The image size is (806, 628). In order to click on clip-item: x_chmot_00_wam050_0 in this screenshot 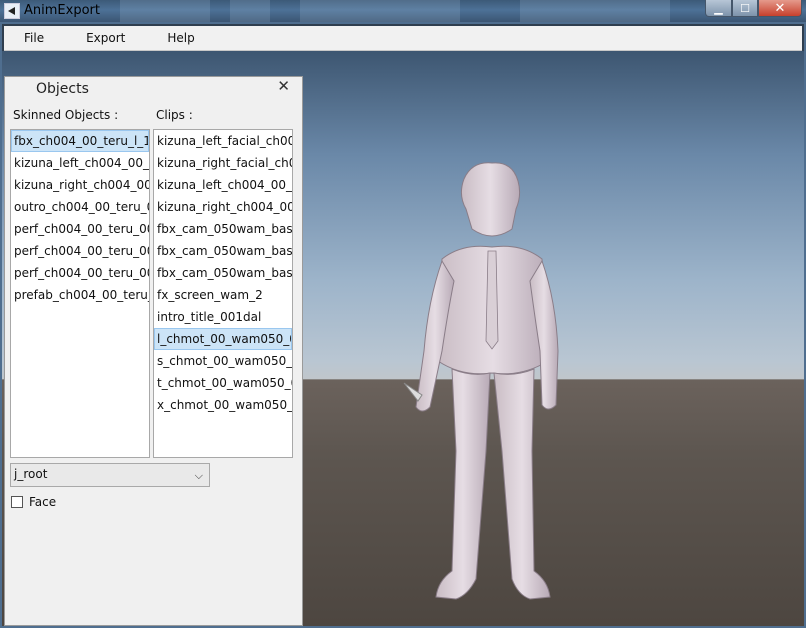, I will do `click(223, 405)`.